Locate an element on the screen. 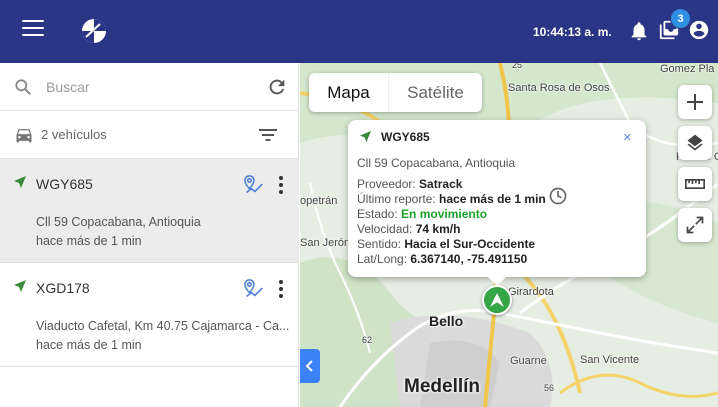 This screenshot has width=718, height=407. chevron-left-icon is located at coordinates (309, 366).